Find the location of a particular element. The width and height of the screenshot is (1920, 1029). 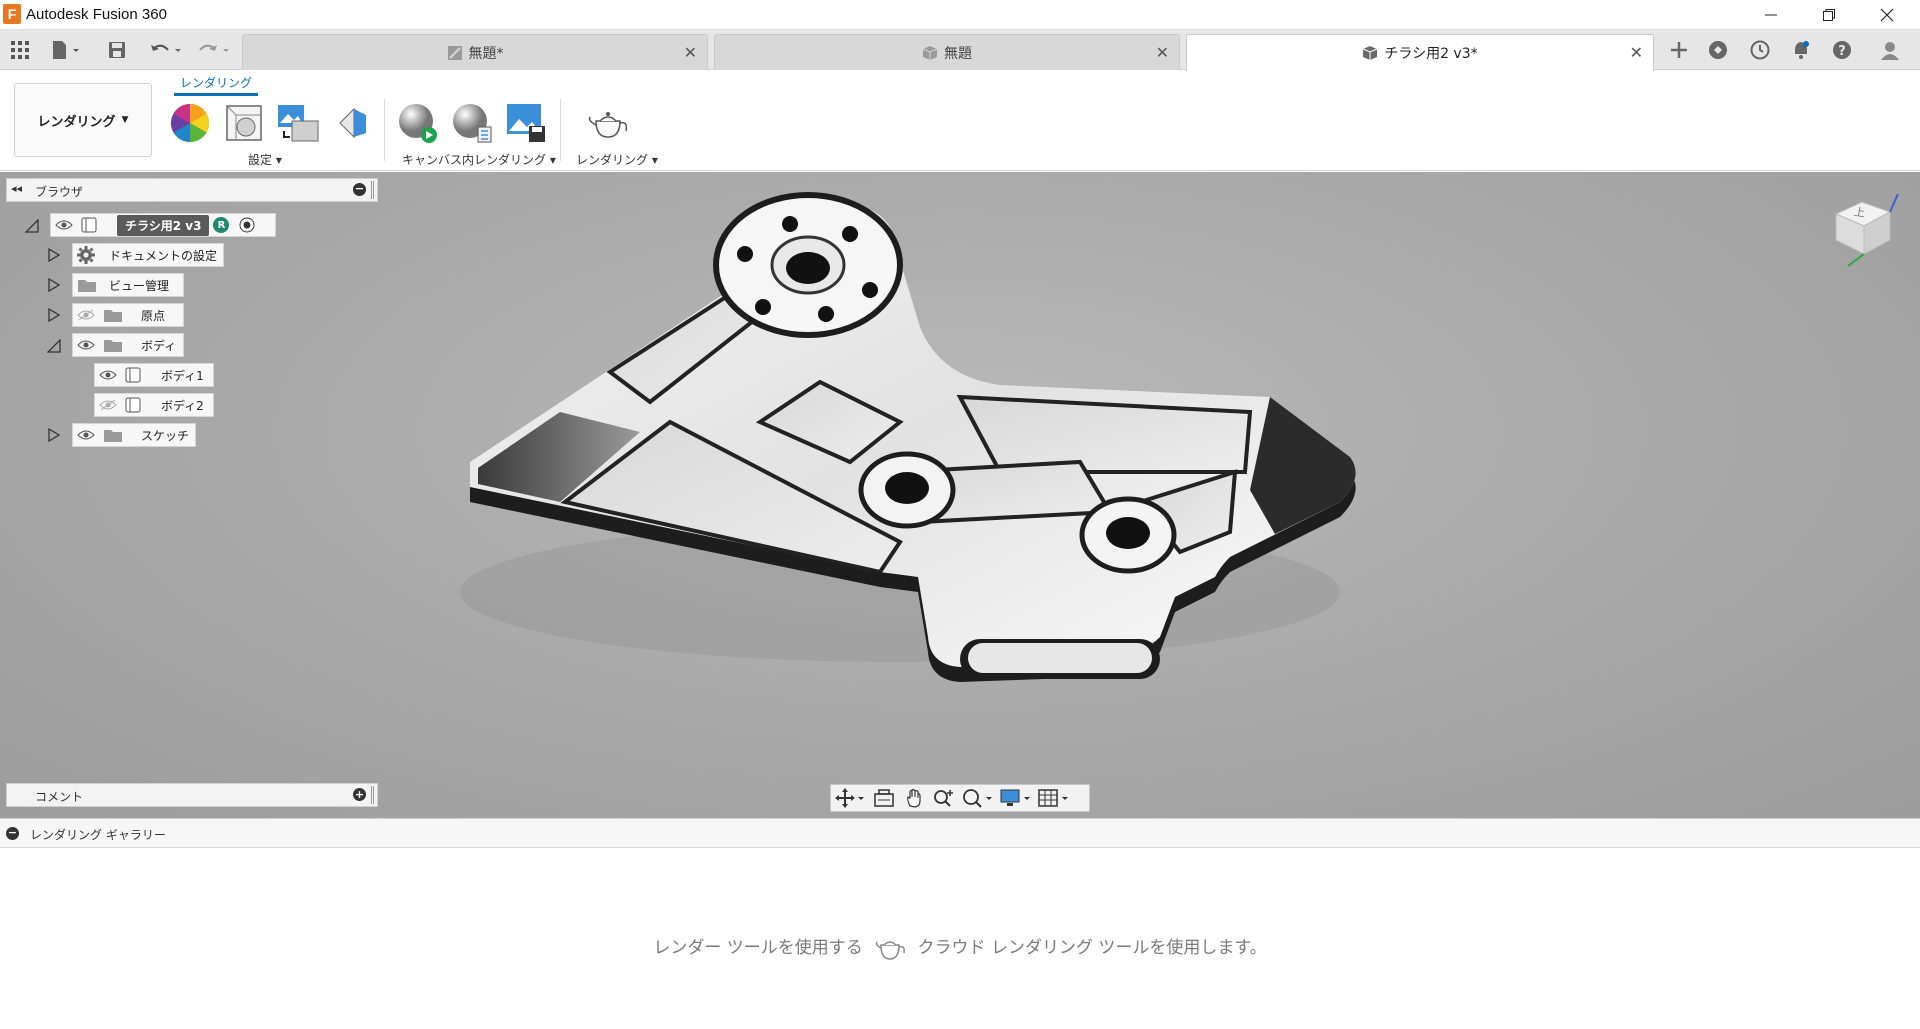

group-label-render: レンダリング ▾ is located at coordinates (617, 159).